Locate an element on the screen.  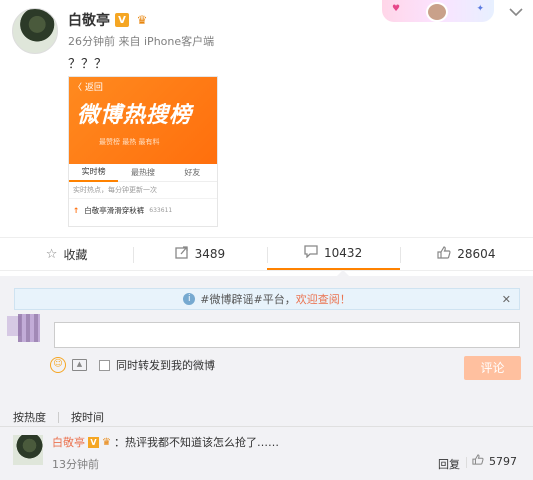
notice-text: #微博辟谣#平台， is located at coordinates (248, 299).